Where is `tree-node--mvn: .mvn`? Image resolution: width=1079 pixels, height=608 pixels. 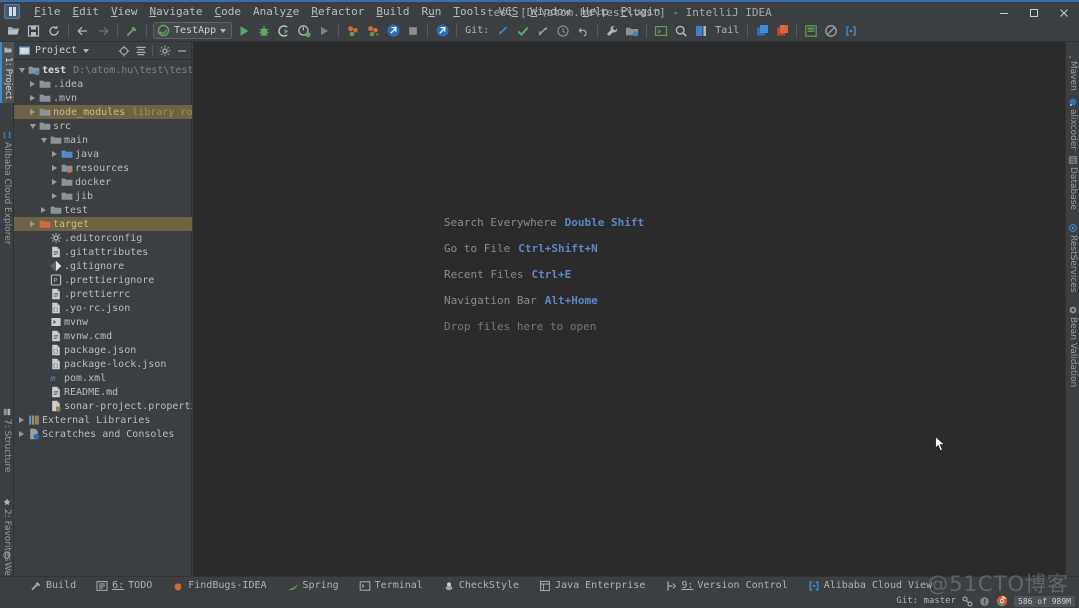 tree-node--mvn: .mvn is located at coordinates (103, 98).